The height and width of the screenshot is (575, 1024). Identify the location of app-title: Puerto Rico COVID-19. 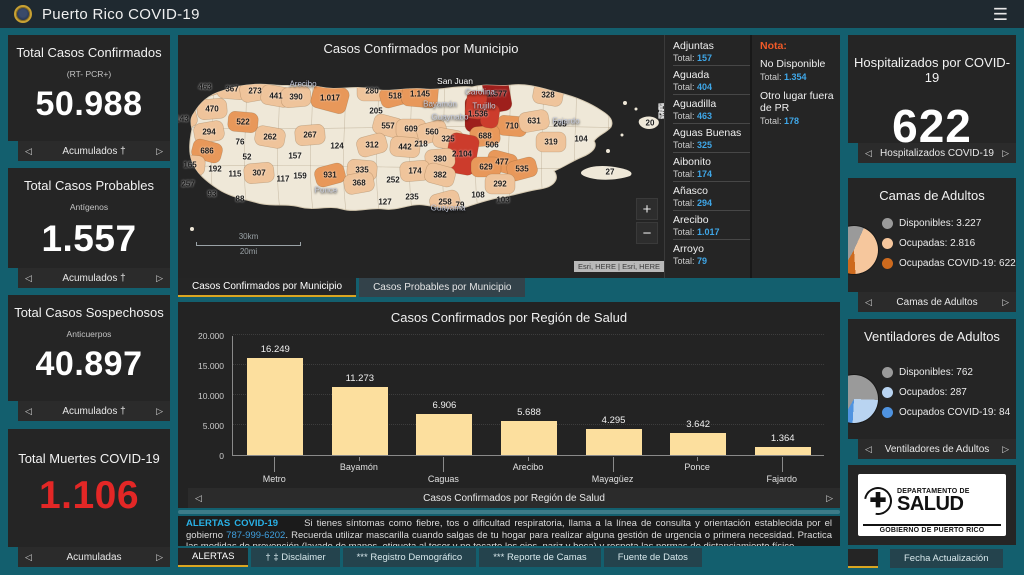
(121, 14).